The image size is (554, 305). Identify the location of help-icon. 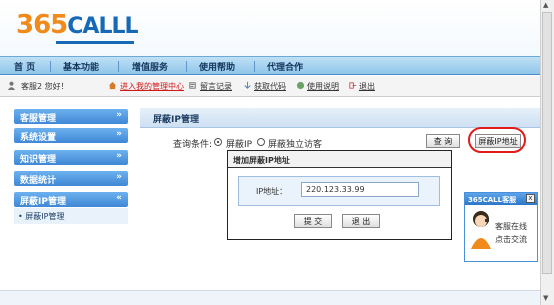
(300, 85).